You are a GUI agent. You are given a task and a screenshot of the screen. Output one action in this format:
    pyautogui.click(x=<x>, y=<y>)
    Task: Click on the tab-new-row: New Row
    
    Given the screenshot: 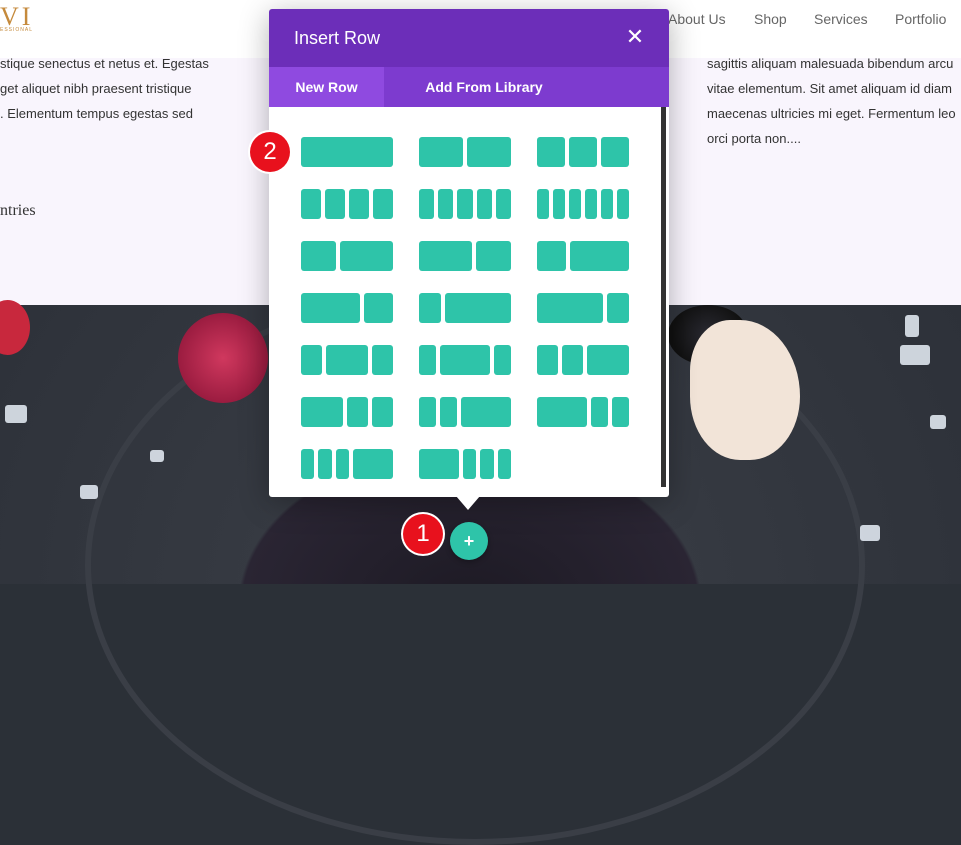 What is the action you would take?
    pyautogui.click(x=326, y=87)
    